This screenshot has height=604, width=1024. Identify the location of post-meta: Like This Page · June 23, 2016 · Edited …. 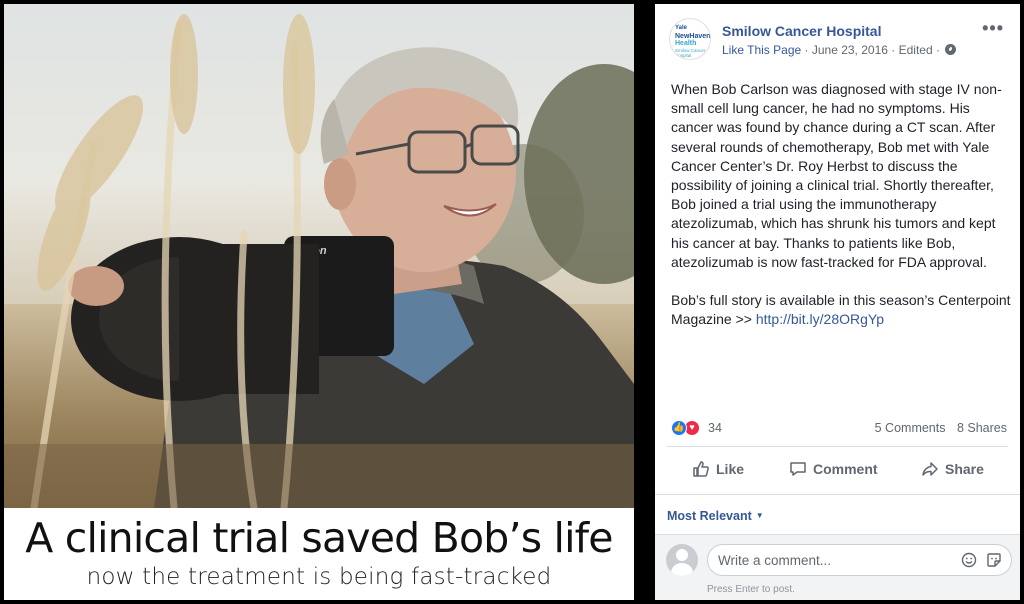
(839, 50).